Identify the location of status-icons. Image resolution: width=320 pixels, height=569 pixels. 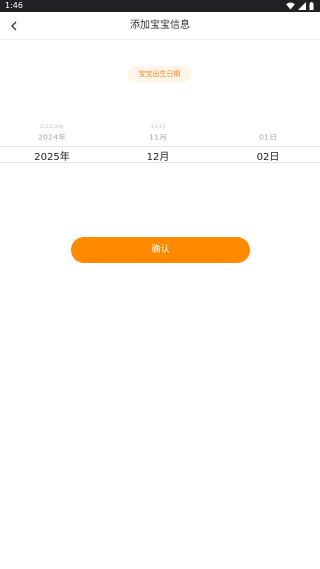
(300, 6).